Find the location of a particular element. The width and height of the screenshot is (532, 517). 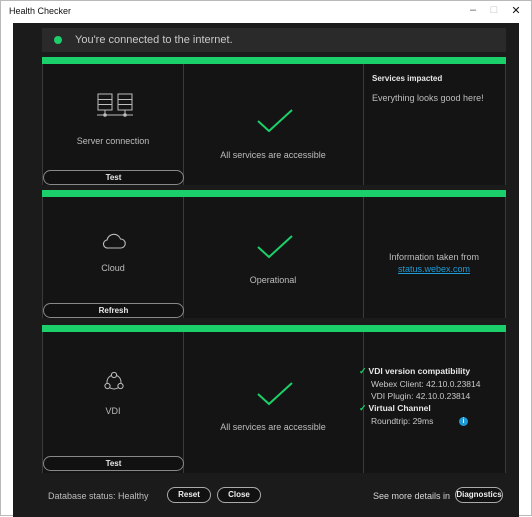

server-status-cell: All services are accessible is located at coordinates (273, 124).